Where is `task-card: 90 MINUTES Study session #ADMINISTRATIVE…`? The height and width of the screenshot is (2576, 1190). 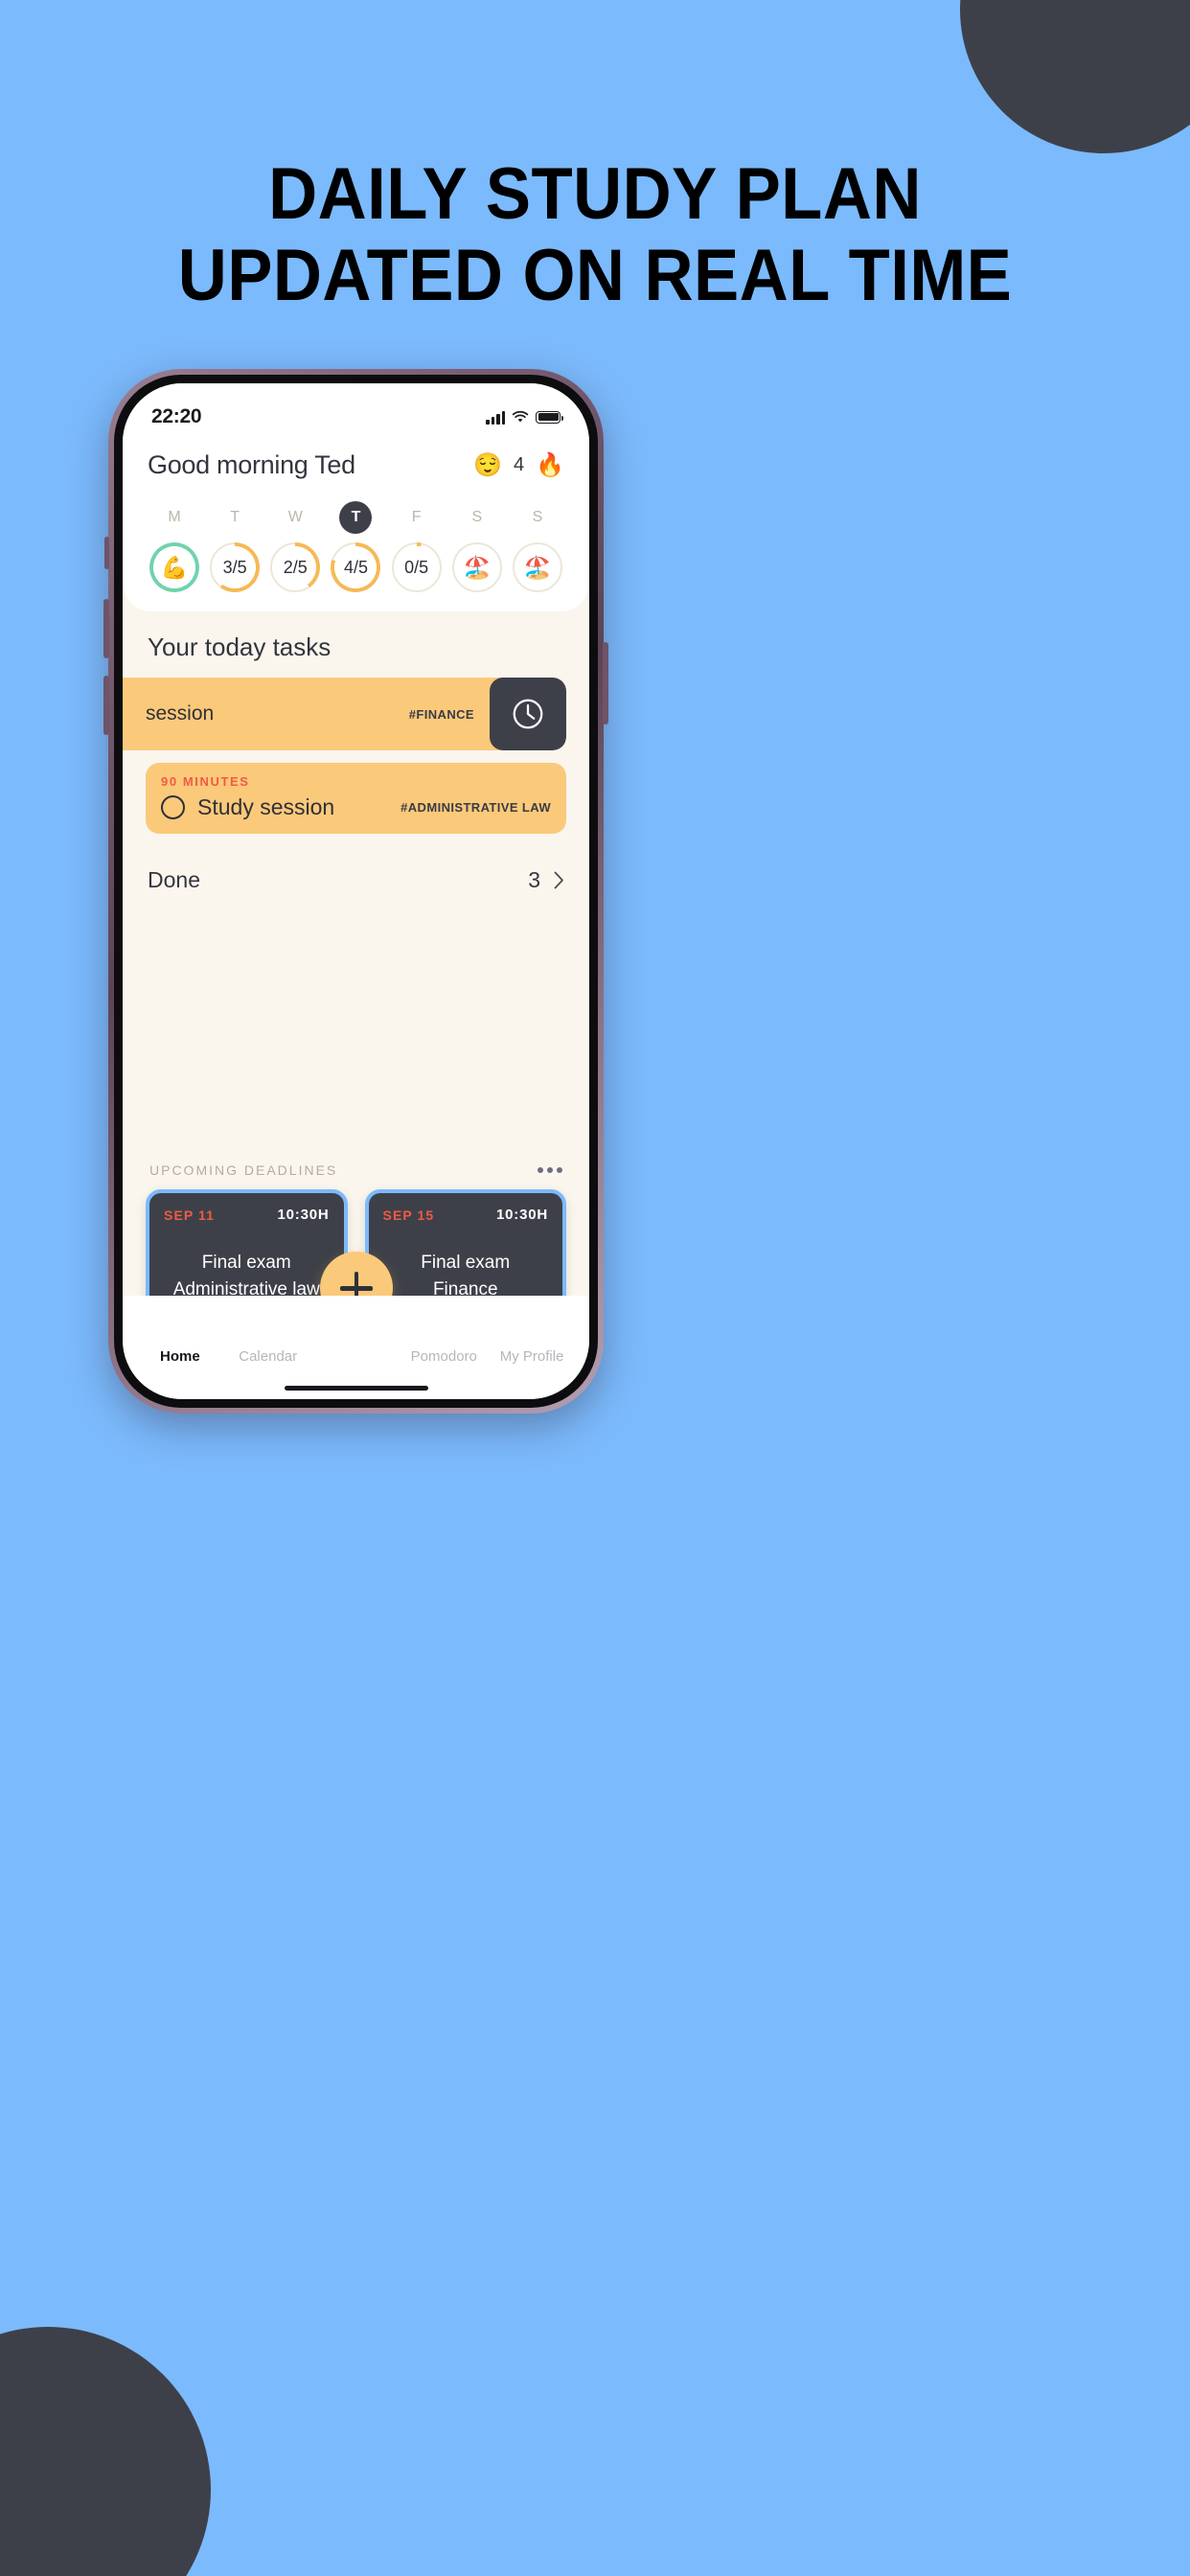 task-card: 90 MINUTES Study session #ADMINISTRATIVE… is located at coordinates (356, 798).